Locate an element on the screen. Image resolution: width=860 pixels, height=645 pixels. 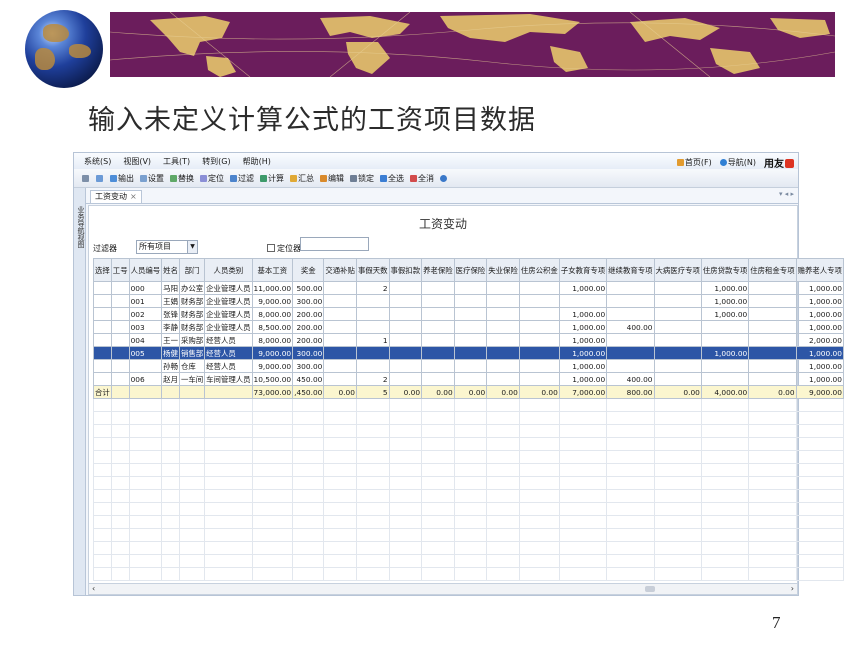
table-cell: 400.00 is located at coordinates (630, 379).